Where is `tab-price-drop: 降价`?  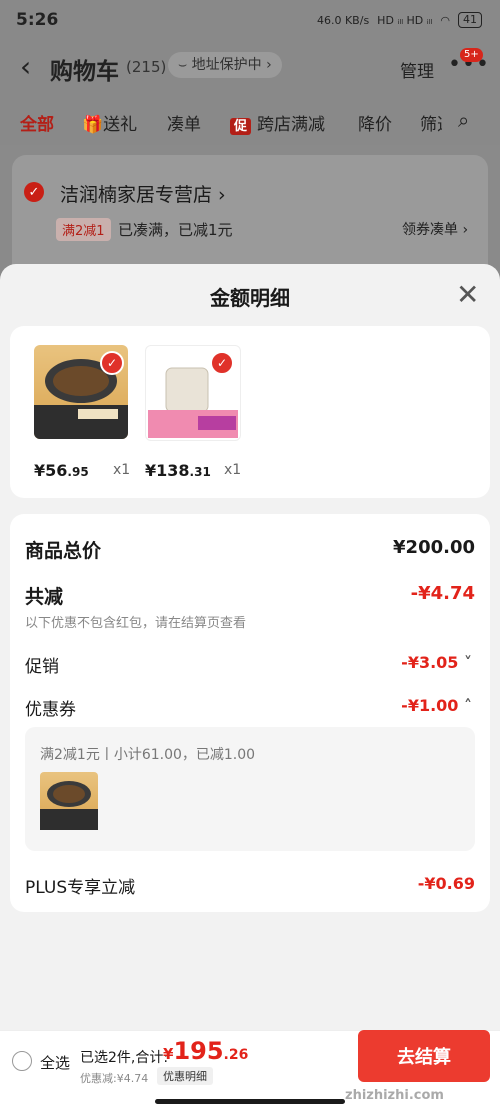 tab-price-drop: 降价 is located at coordinates (375, 122).